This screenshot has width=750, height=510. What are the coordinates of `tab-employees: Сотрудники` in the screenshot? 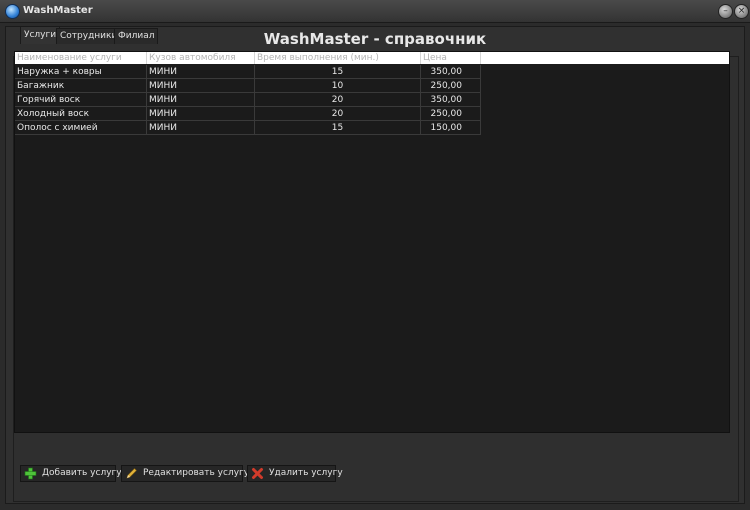 It's located at (89, 36).